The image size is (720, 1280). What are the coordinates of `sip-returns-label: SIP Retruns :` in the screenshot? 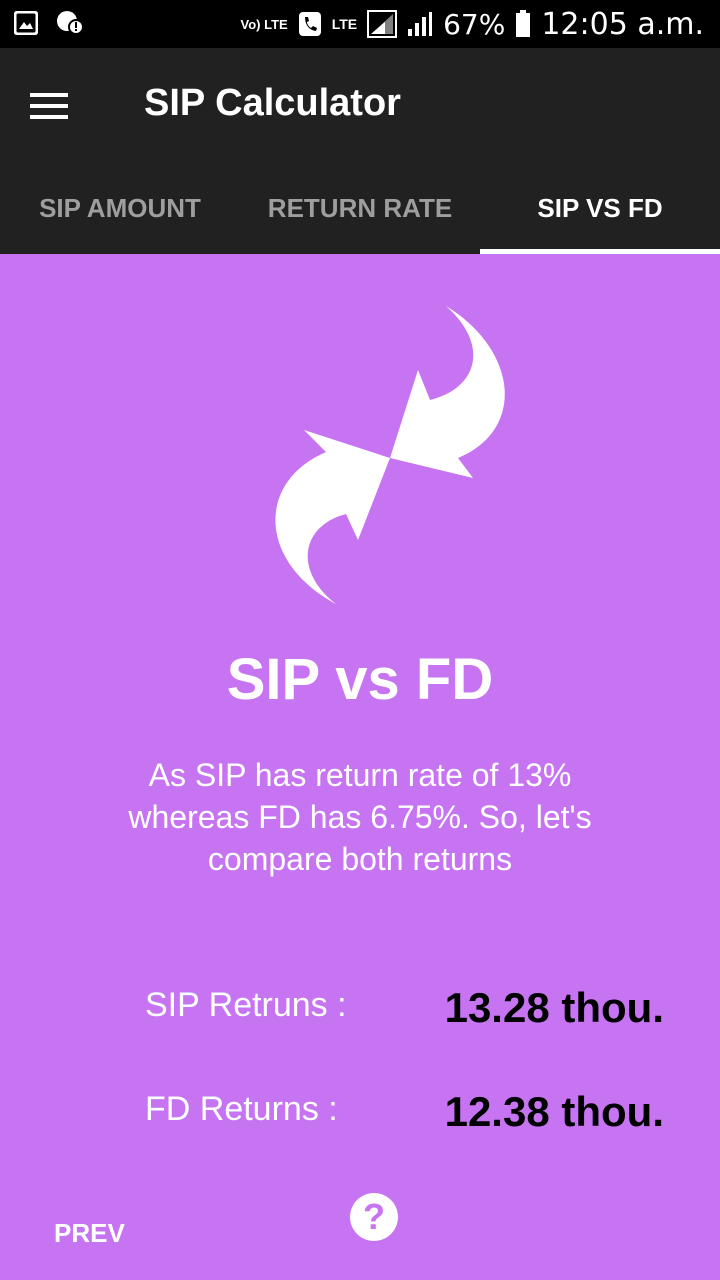 It's located at (246, 1005).